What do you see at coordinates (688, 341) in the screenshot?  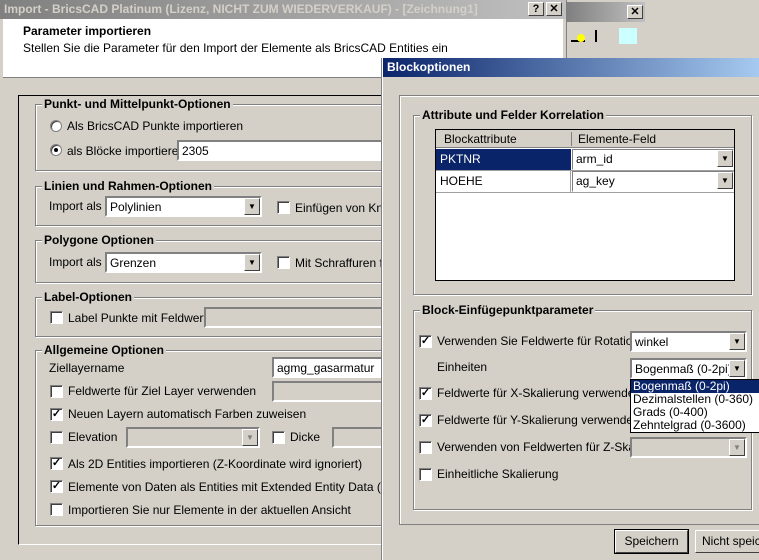 I see `rotation-select: winkel ▼` at bounding box center [688, 341].